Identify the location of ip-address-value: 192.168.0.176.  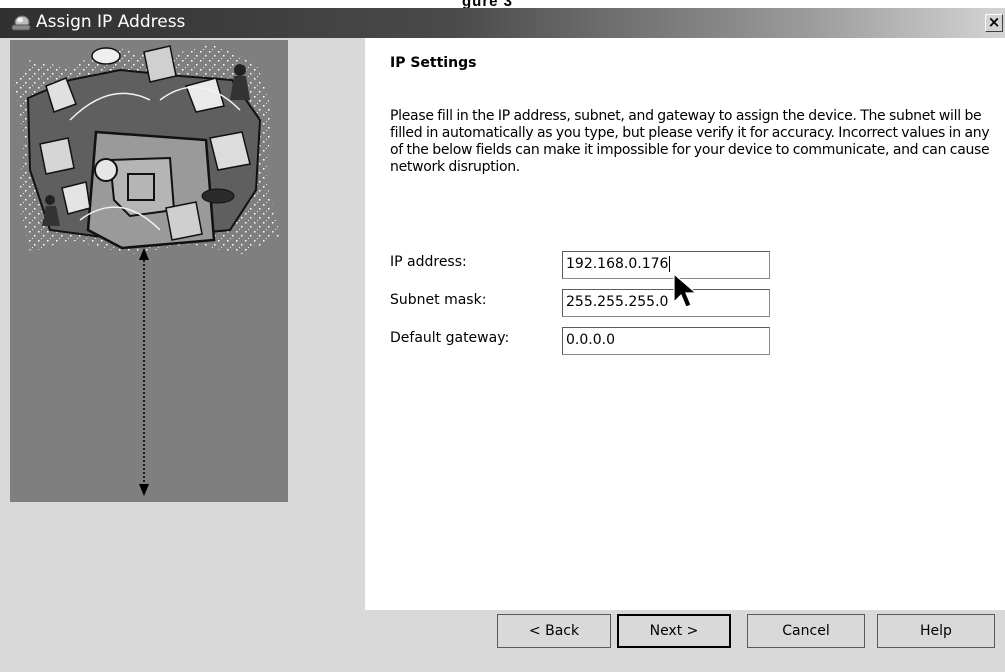
(617, 264).